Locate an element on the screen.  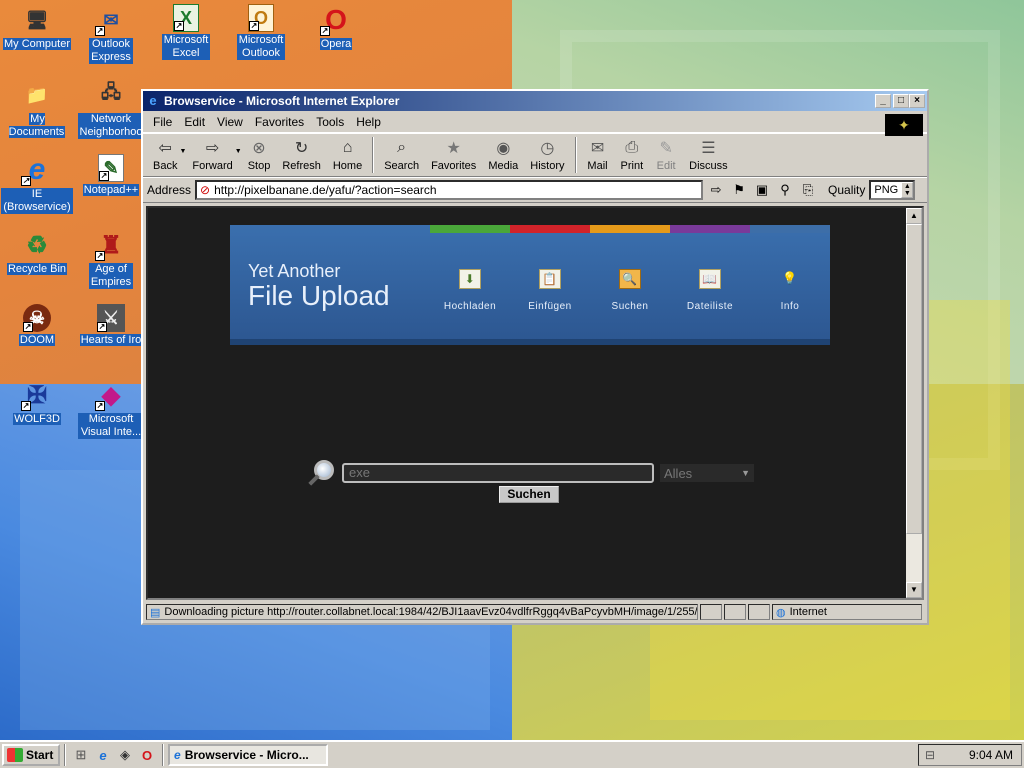
desktop-icon-outlook: O ↗ Microsoft Outlook is located at coordinates (261, 32).